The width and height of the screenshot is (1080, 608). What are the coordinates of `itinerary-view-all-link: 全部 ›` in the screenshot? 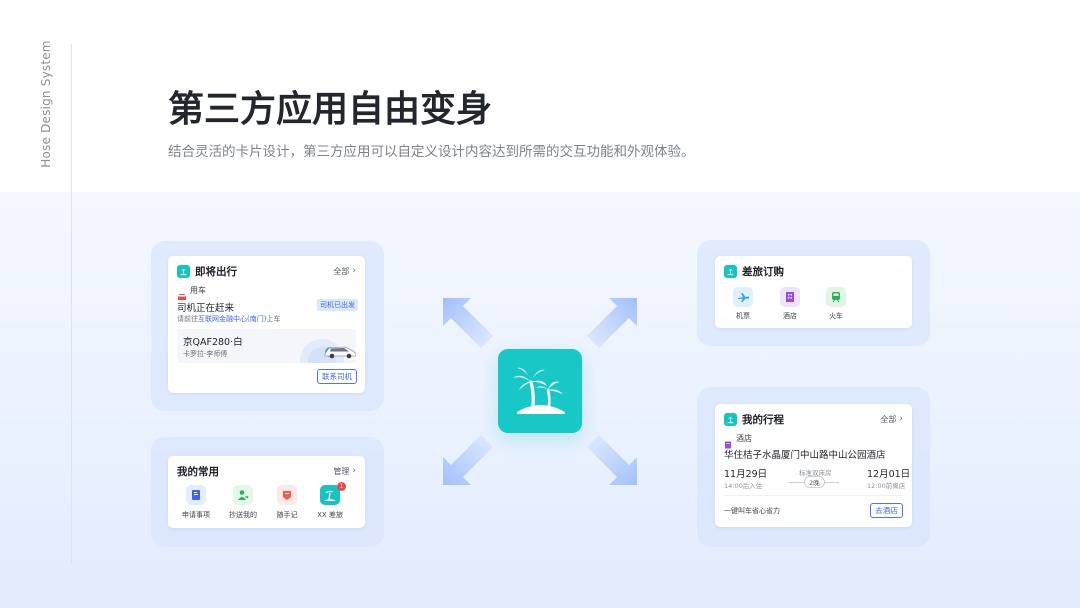 It's located at (891, 419).